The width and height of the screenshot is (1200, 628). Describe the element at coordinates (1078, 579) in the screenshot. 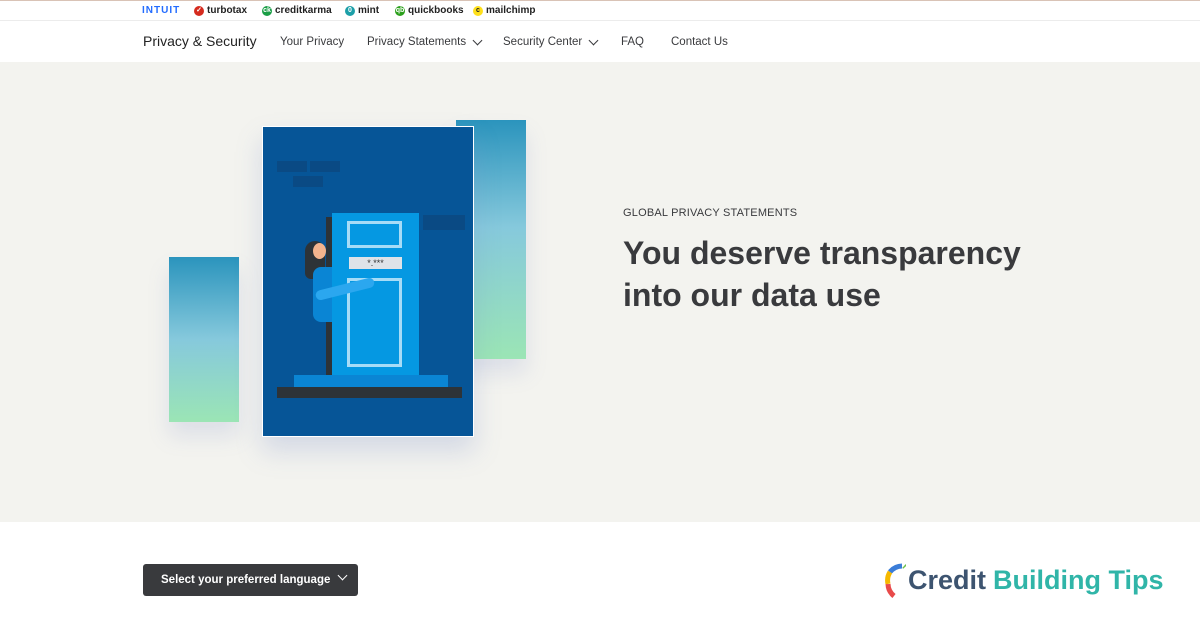

I see `watermark-word-building-tips: Building Tips` at that location.